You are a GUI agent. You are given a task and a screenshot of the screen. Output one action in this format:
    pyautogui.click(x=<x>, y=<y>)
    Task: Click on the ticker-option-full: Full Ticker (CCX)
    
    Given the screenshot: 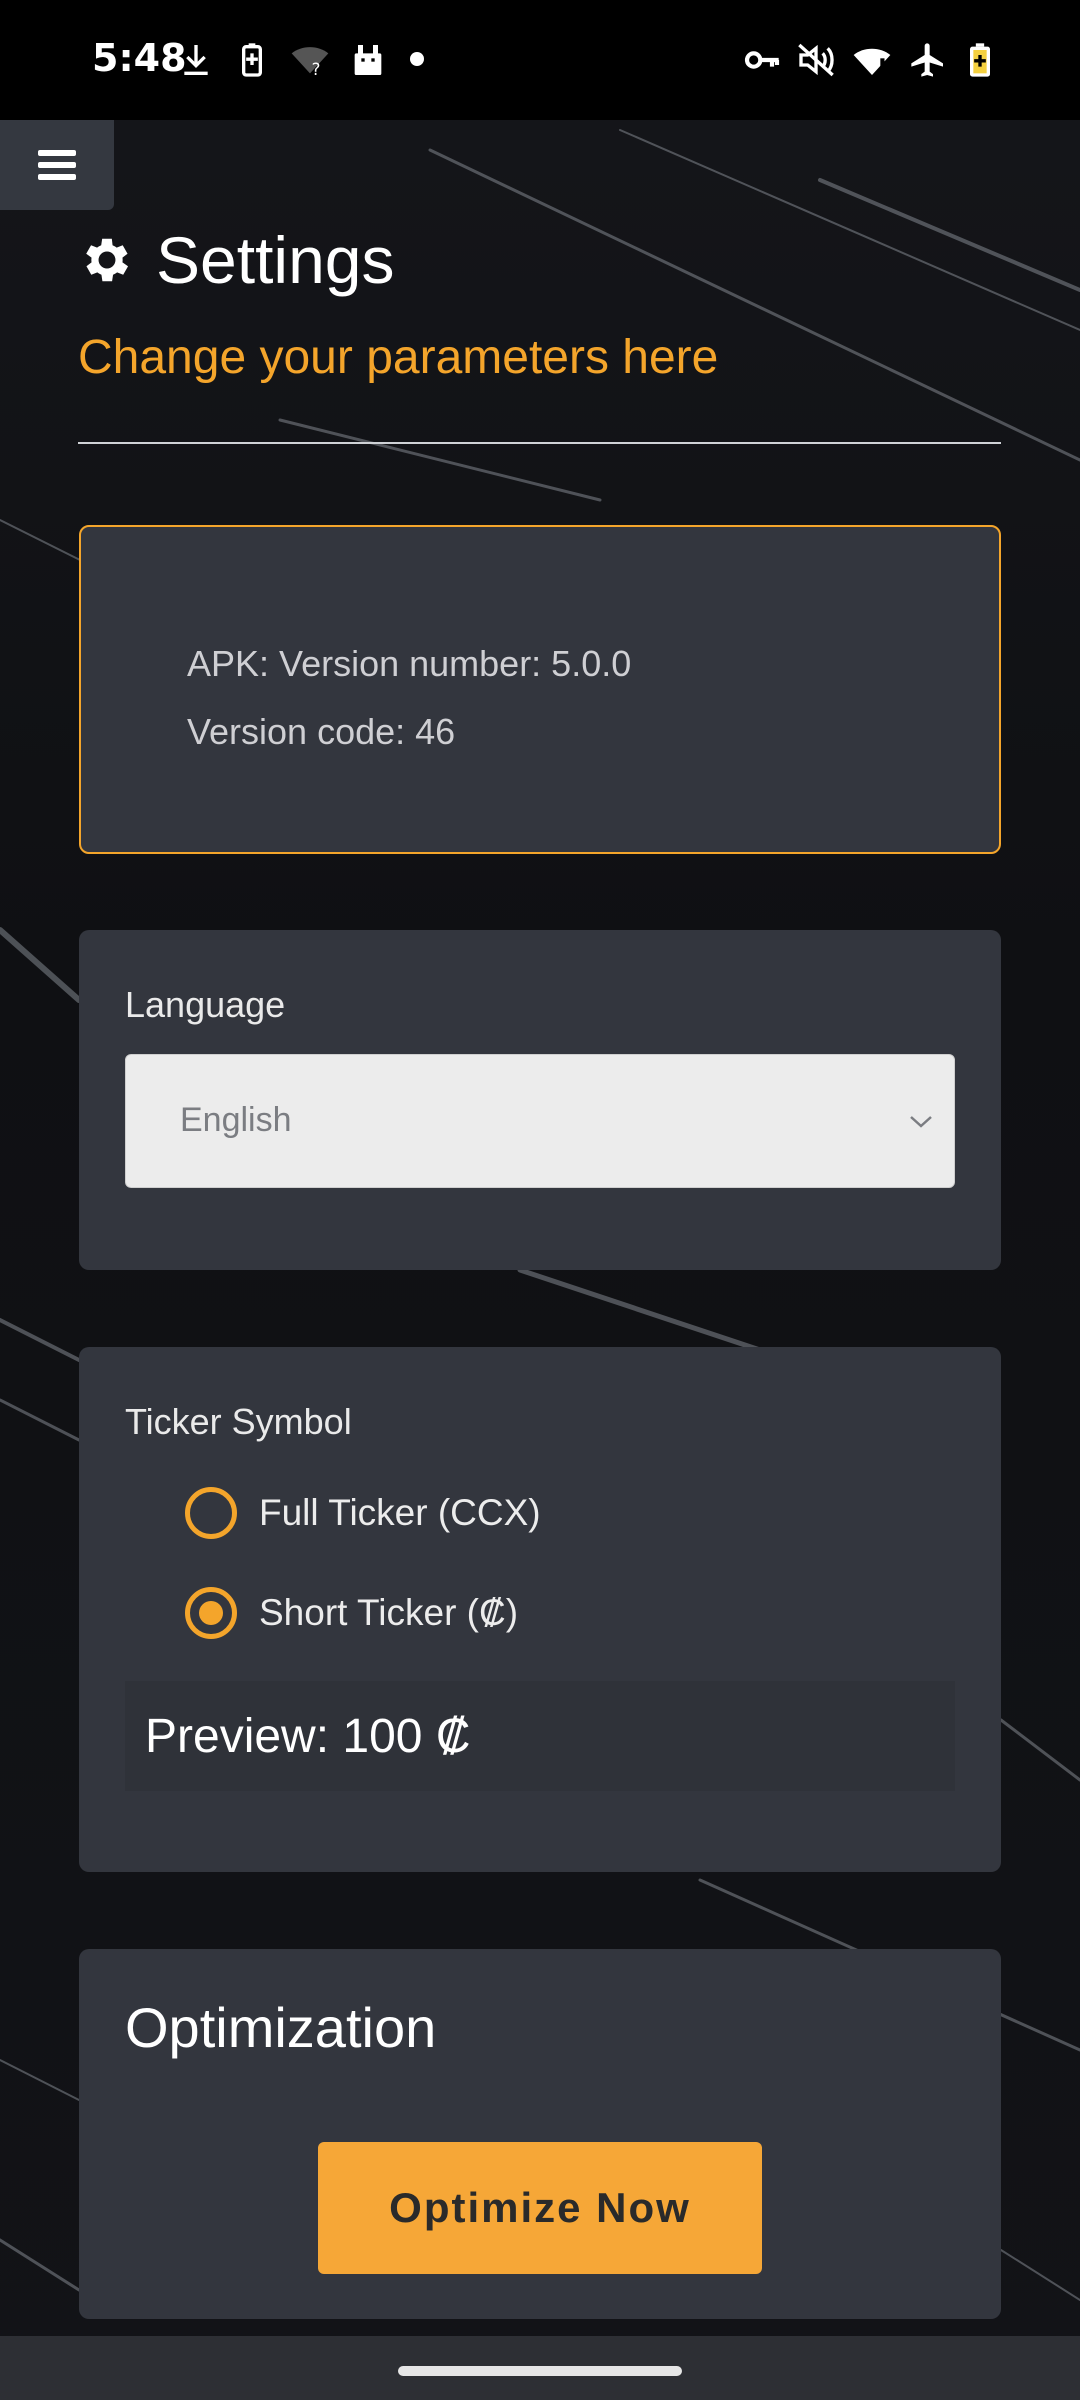 What is the action you would take?
    pyautogui.click(x=363, y=1513)
    